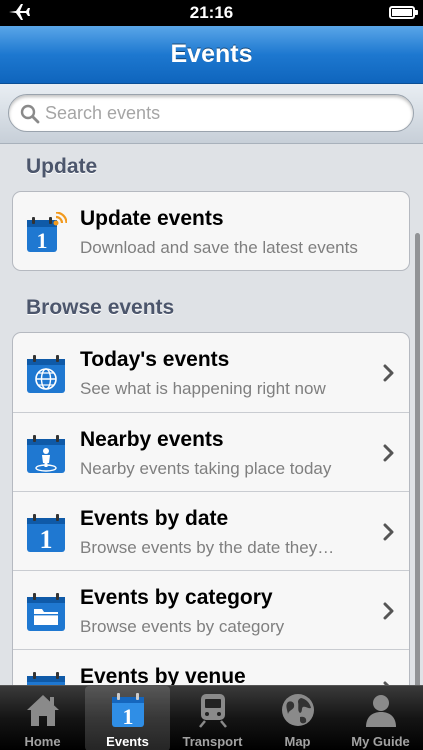 The height and width of the screenshot is (750, 423). What do you see at coordinates (206, 468) in the screenshot?
I see `item-subtitle: Nearby events taking place today` at bounding box center [206, 468].